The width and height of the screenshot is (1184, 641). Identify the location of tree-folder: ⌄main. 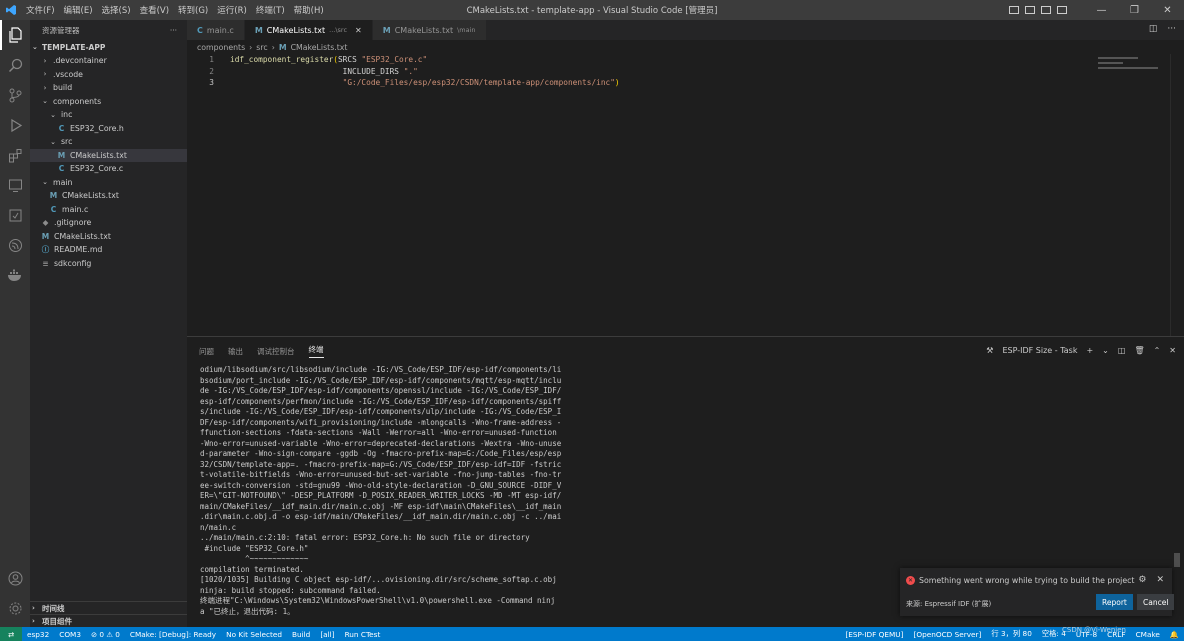
(108, 183).